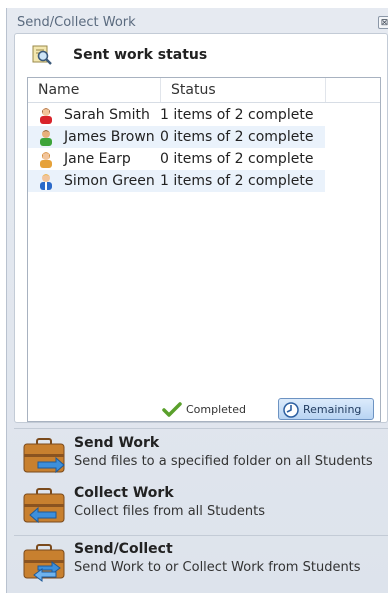  Describe the element at coordinates (172, 413) in the screenshot. I see `checkmark-icon` at that location.